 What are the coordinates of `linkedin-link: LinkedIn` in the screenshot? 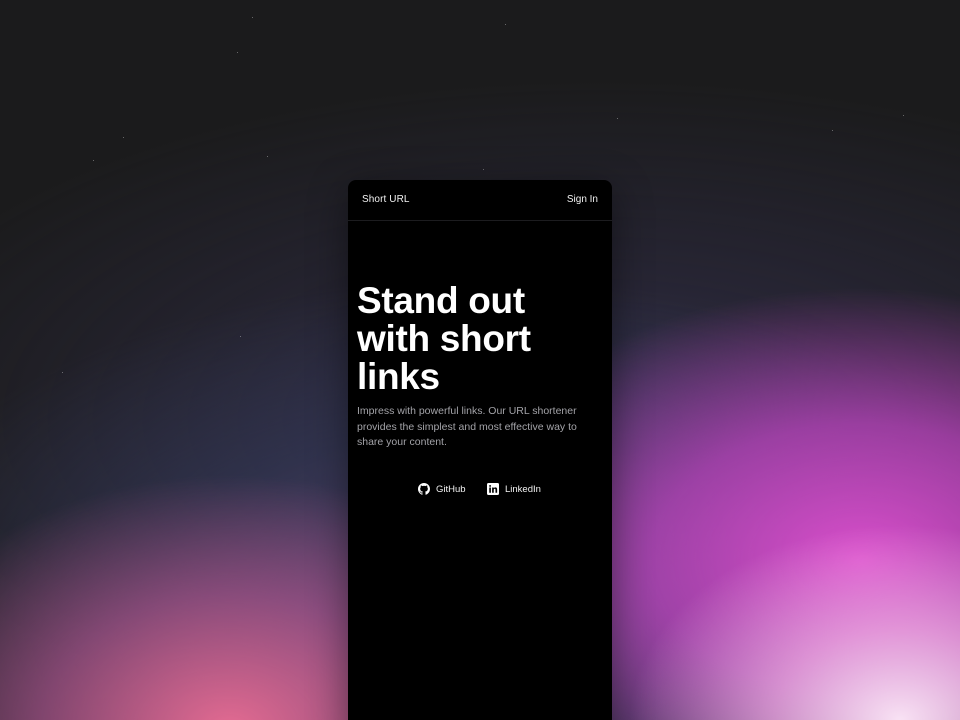 It's located at (514, 489).